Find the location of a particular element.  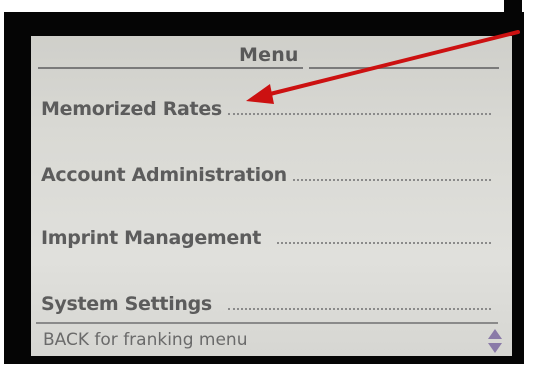

menu-item-memorized-rates: Memorized Rates is located at coordinates (266, 109).